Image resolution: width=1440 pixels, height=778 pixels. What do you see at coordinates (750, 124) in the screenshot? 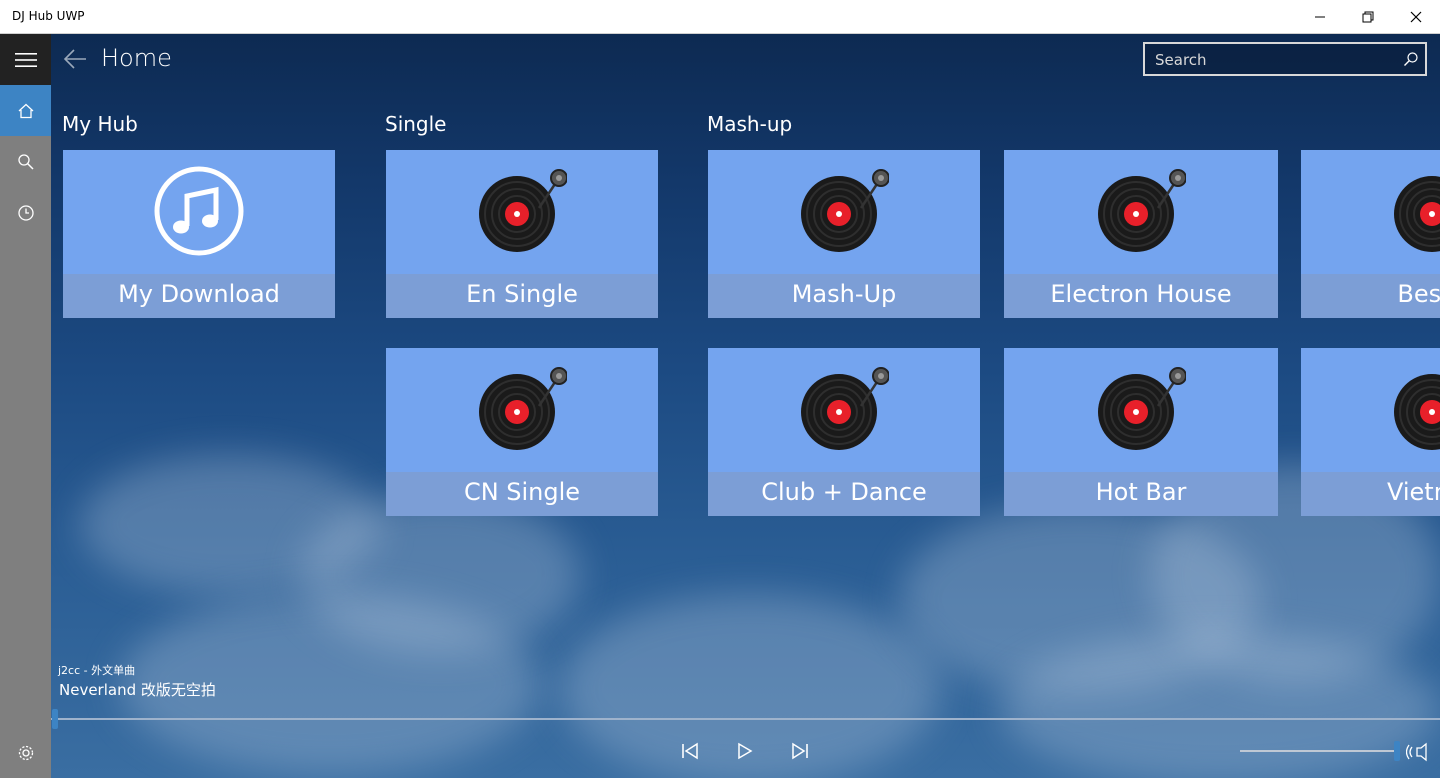
I see `section-label-mashup: Mash-up` at bounding box center [750, 124].